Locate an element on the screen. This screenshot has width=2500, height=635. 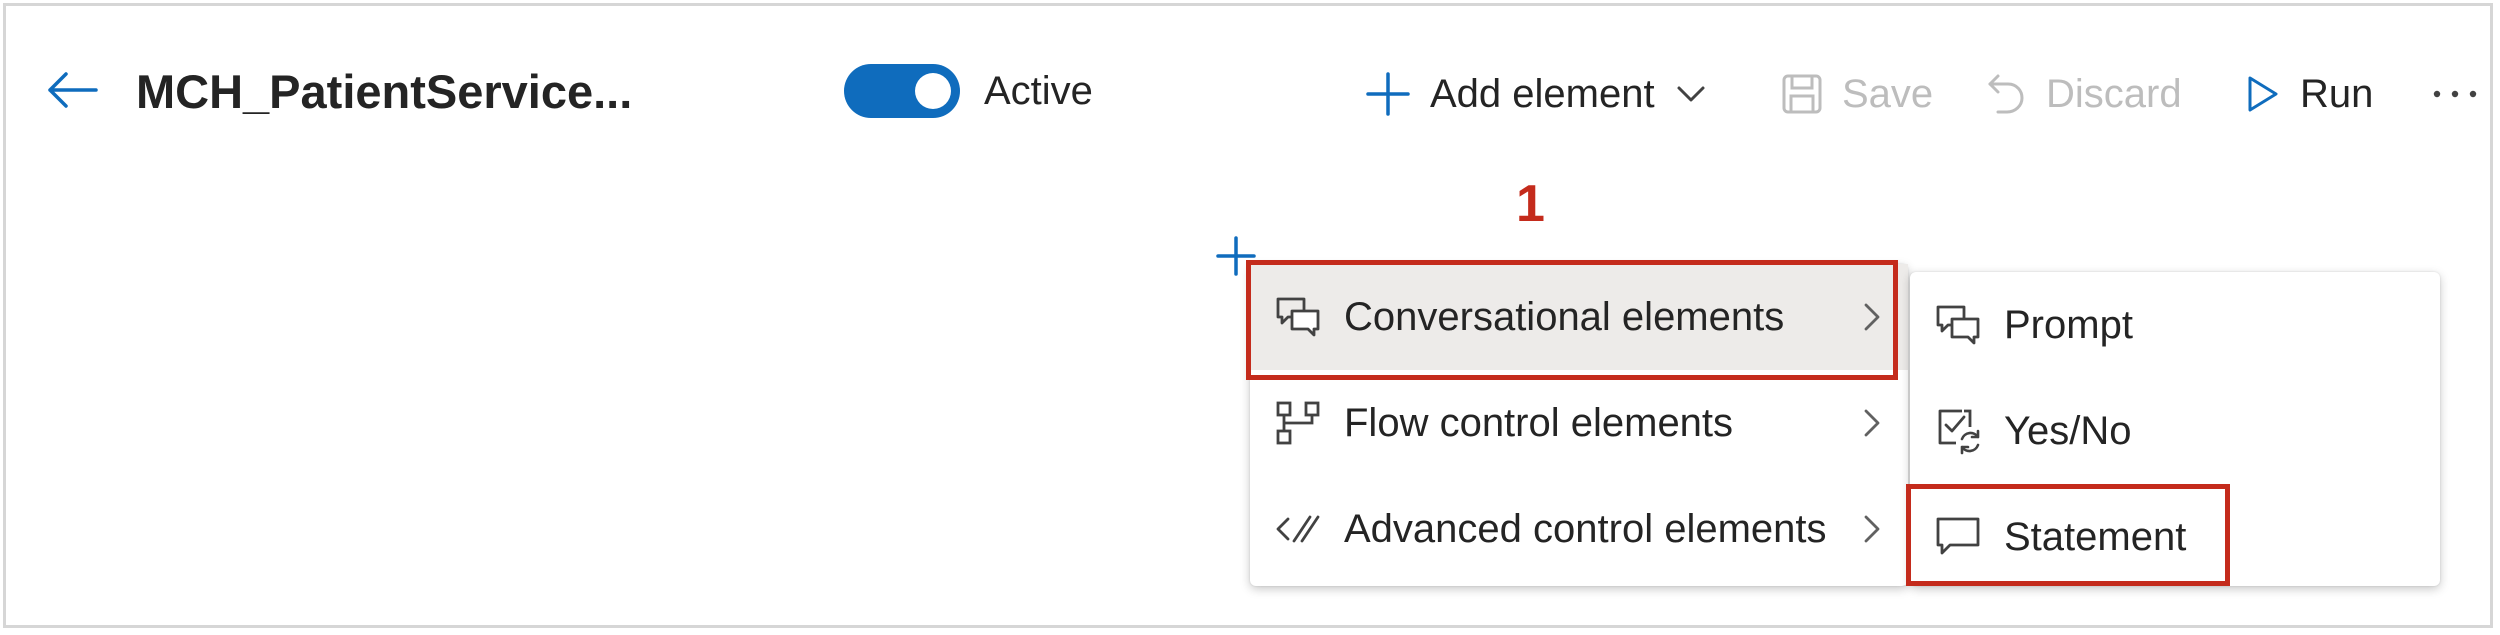
run-label: Run is located at coordinates (2337, 93).